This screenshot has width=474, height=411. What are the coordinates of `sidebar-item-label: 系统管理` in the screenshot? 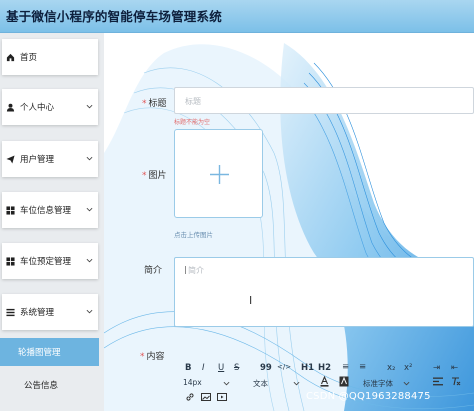 It's located at (37, 313).